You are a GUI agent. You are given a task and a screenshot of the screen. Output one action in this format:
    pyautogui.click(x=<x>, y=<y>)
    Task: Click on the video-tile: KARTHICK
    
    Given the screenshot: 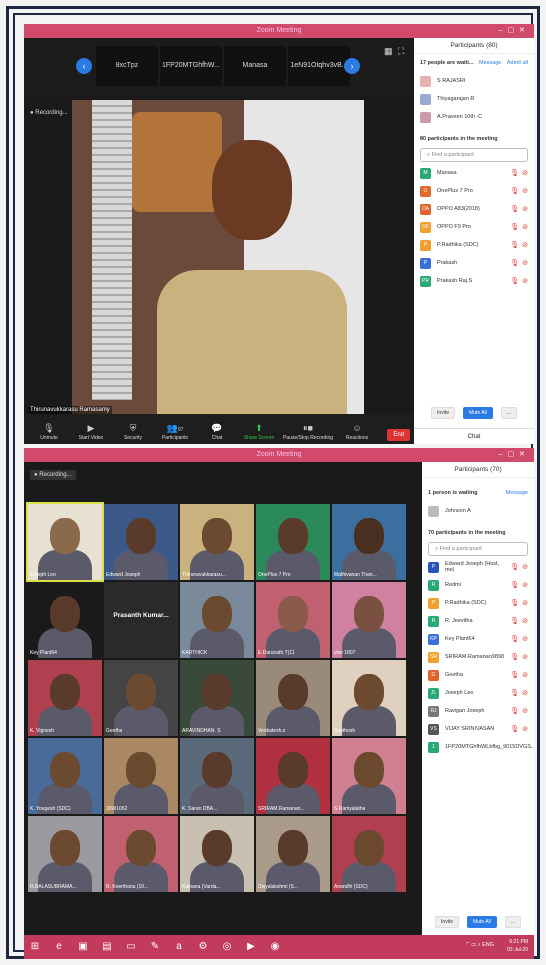 What is the action you would take?
    pyautogui.click(x=217, y=620)
    